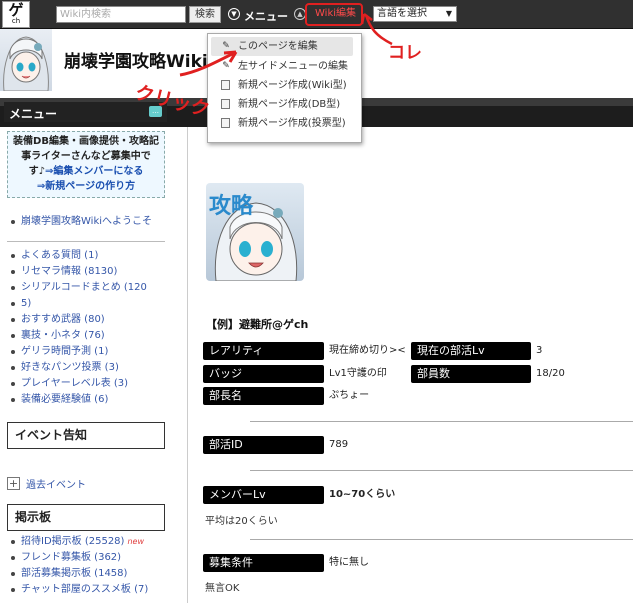 This screenshot has width=633, height=603. Describe the element at coordinates (135, 541) in the screenshot. I see `new-badge: new` at that location.